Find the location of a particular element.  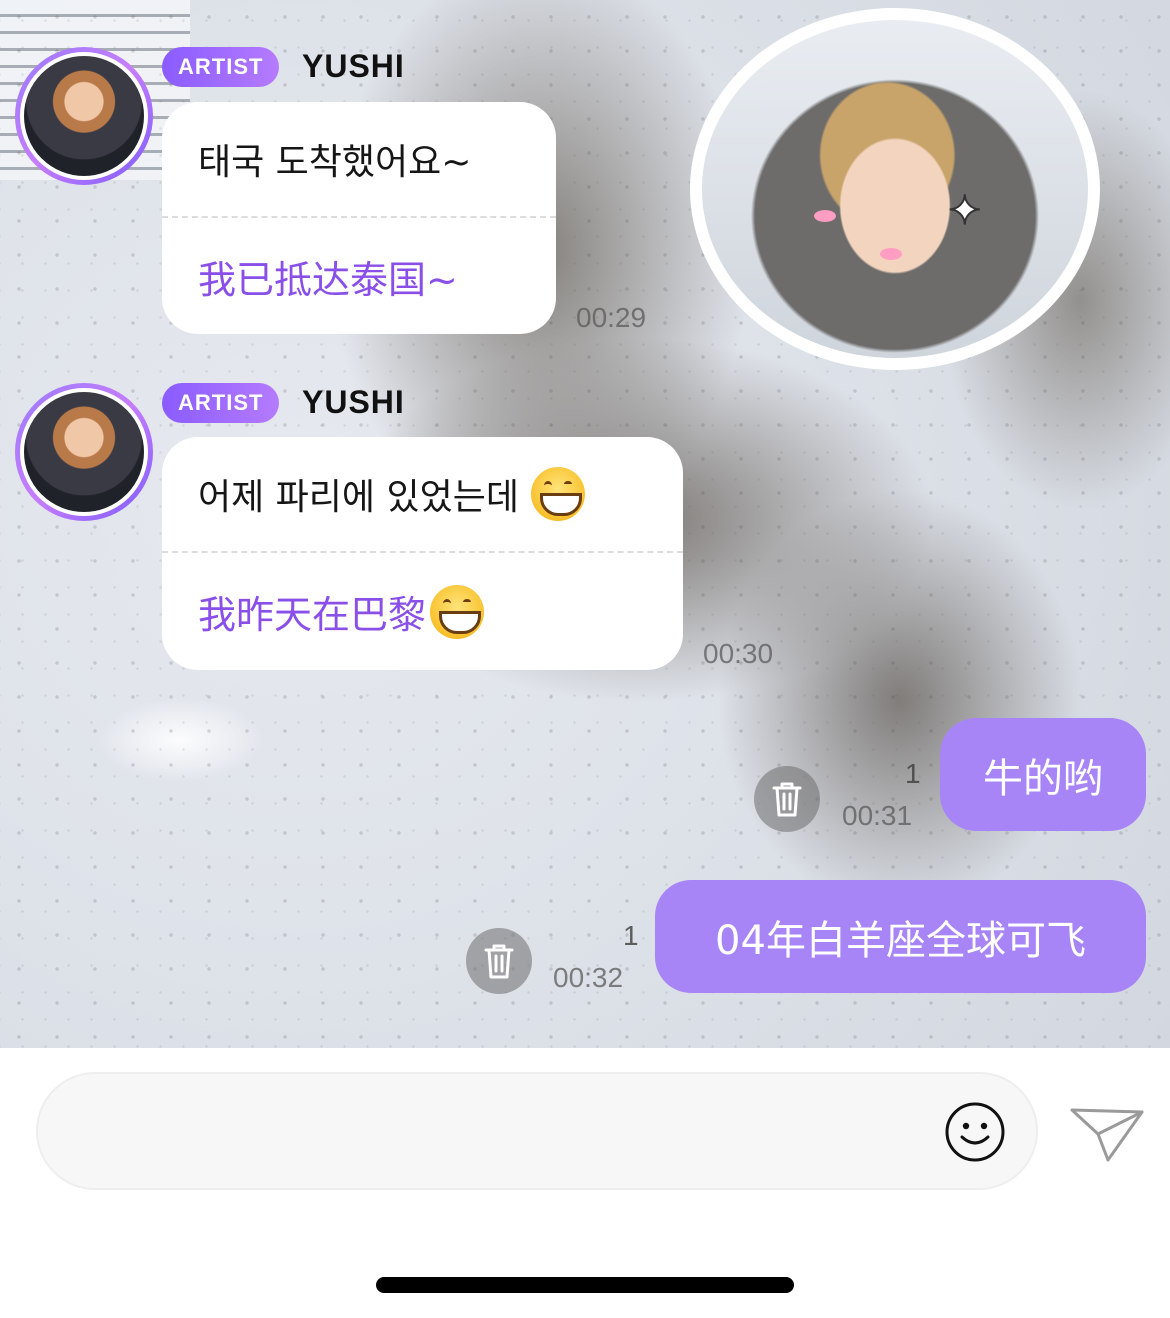

message-time: 00:30 is located at coordinates (738, 653).